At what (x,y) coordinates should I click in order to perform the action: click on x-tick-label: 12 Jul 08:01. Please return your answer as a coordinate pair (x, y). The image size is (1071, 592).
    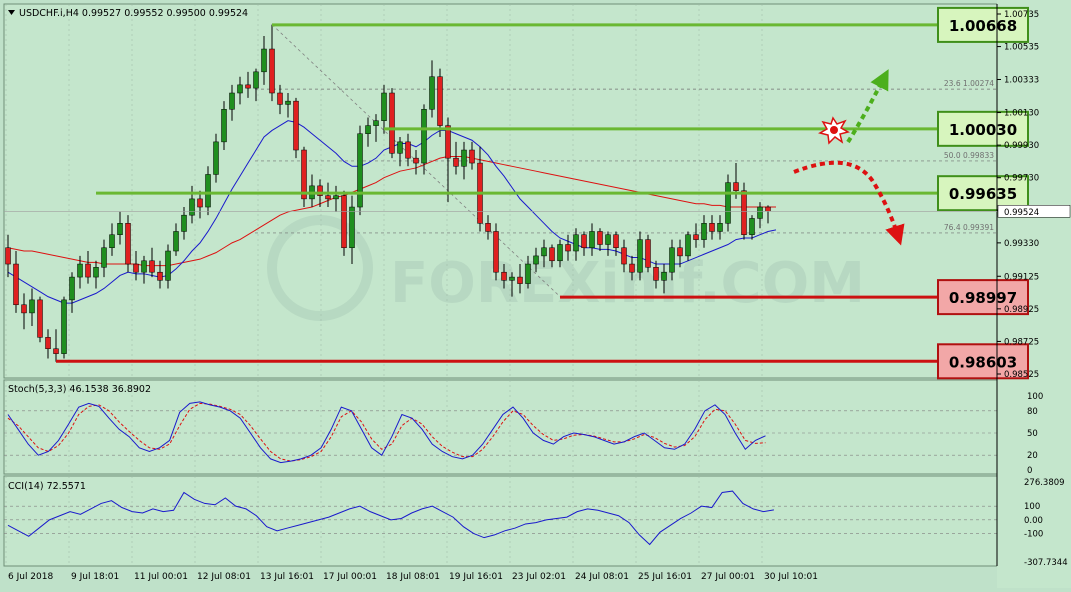
    Looking at the image, I should click on (224, 577).